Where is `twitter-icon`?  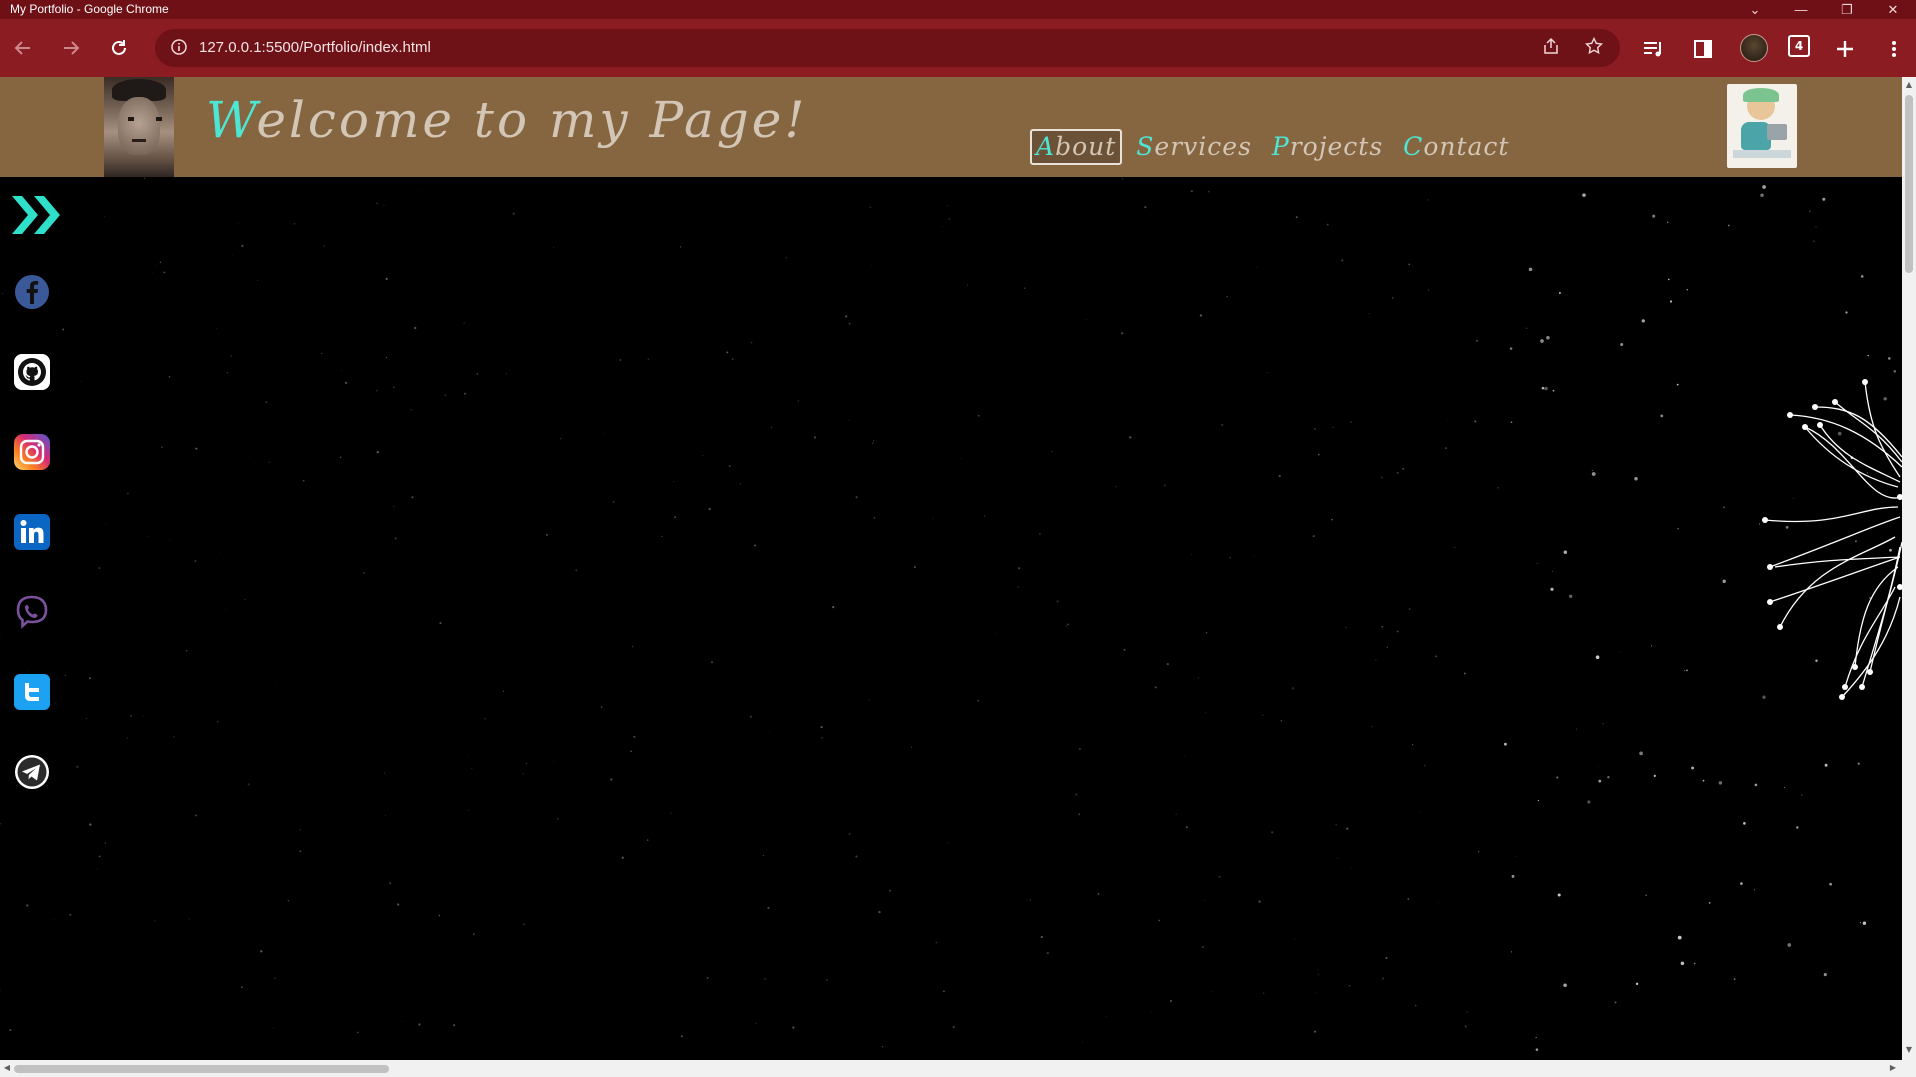
twitter-icon is located at coordinates (32, 692).